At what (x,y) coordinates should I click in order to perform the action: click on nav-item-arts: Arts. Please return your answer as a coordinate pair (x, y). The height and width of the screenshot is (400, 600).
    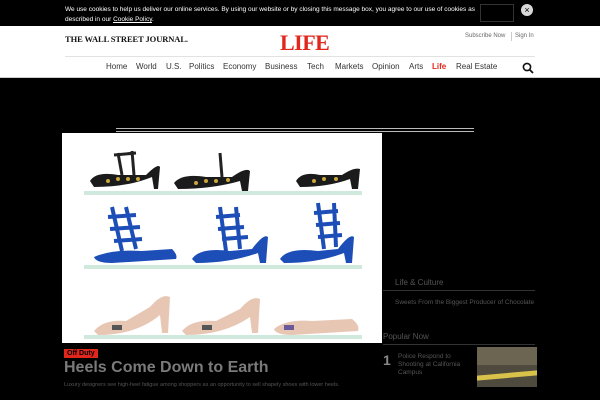
    Looking at the image, I should click on (416, 66).